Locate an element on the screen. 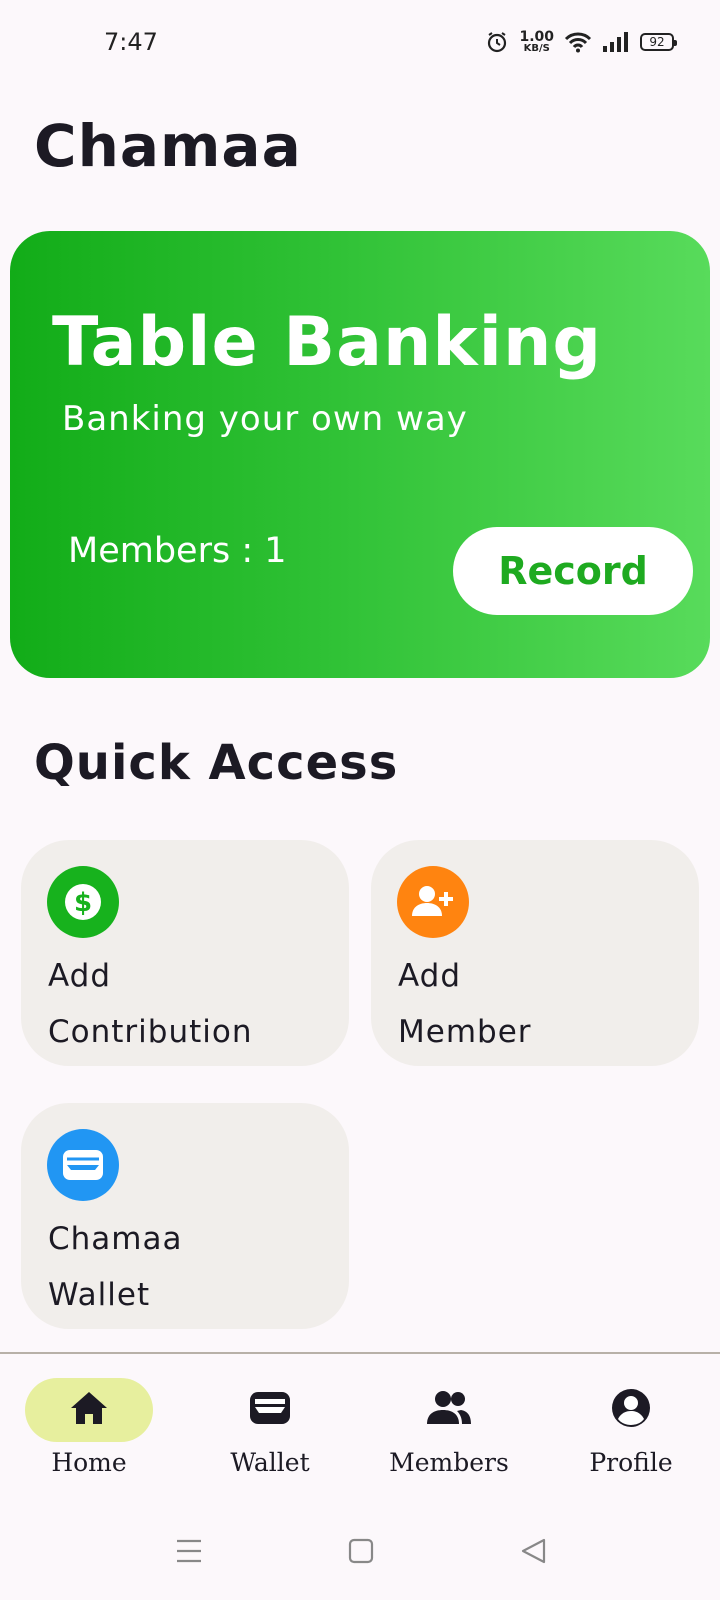 The width and height of the screenshot is (720, 1600). battery-icon: 92 is located at coordinates (658, 42).